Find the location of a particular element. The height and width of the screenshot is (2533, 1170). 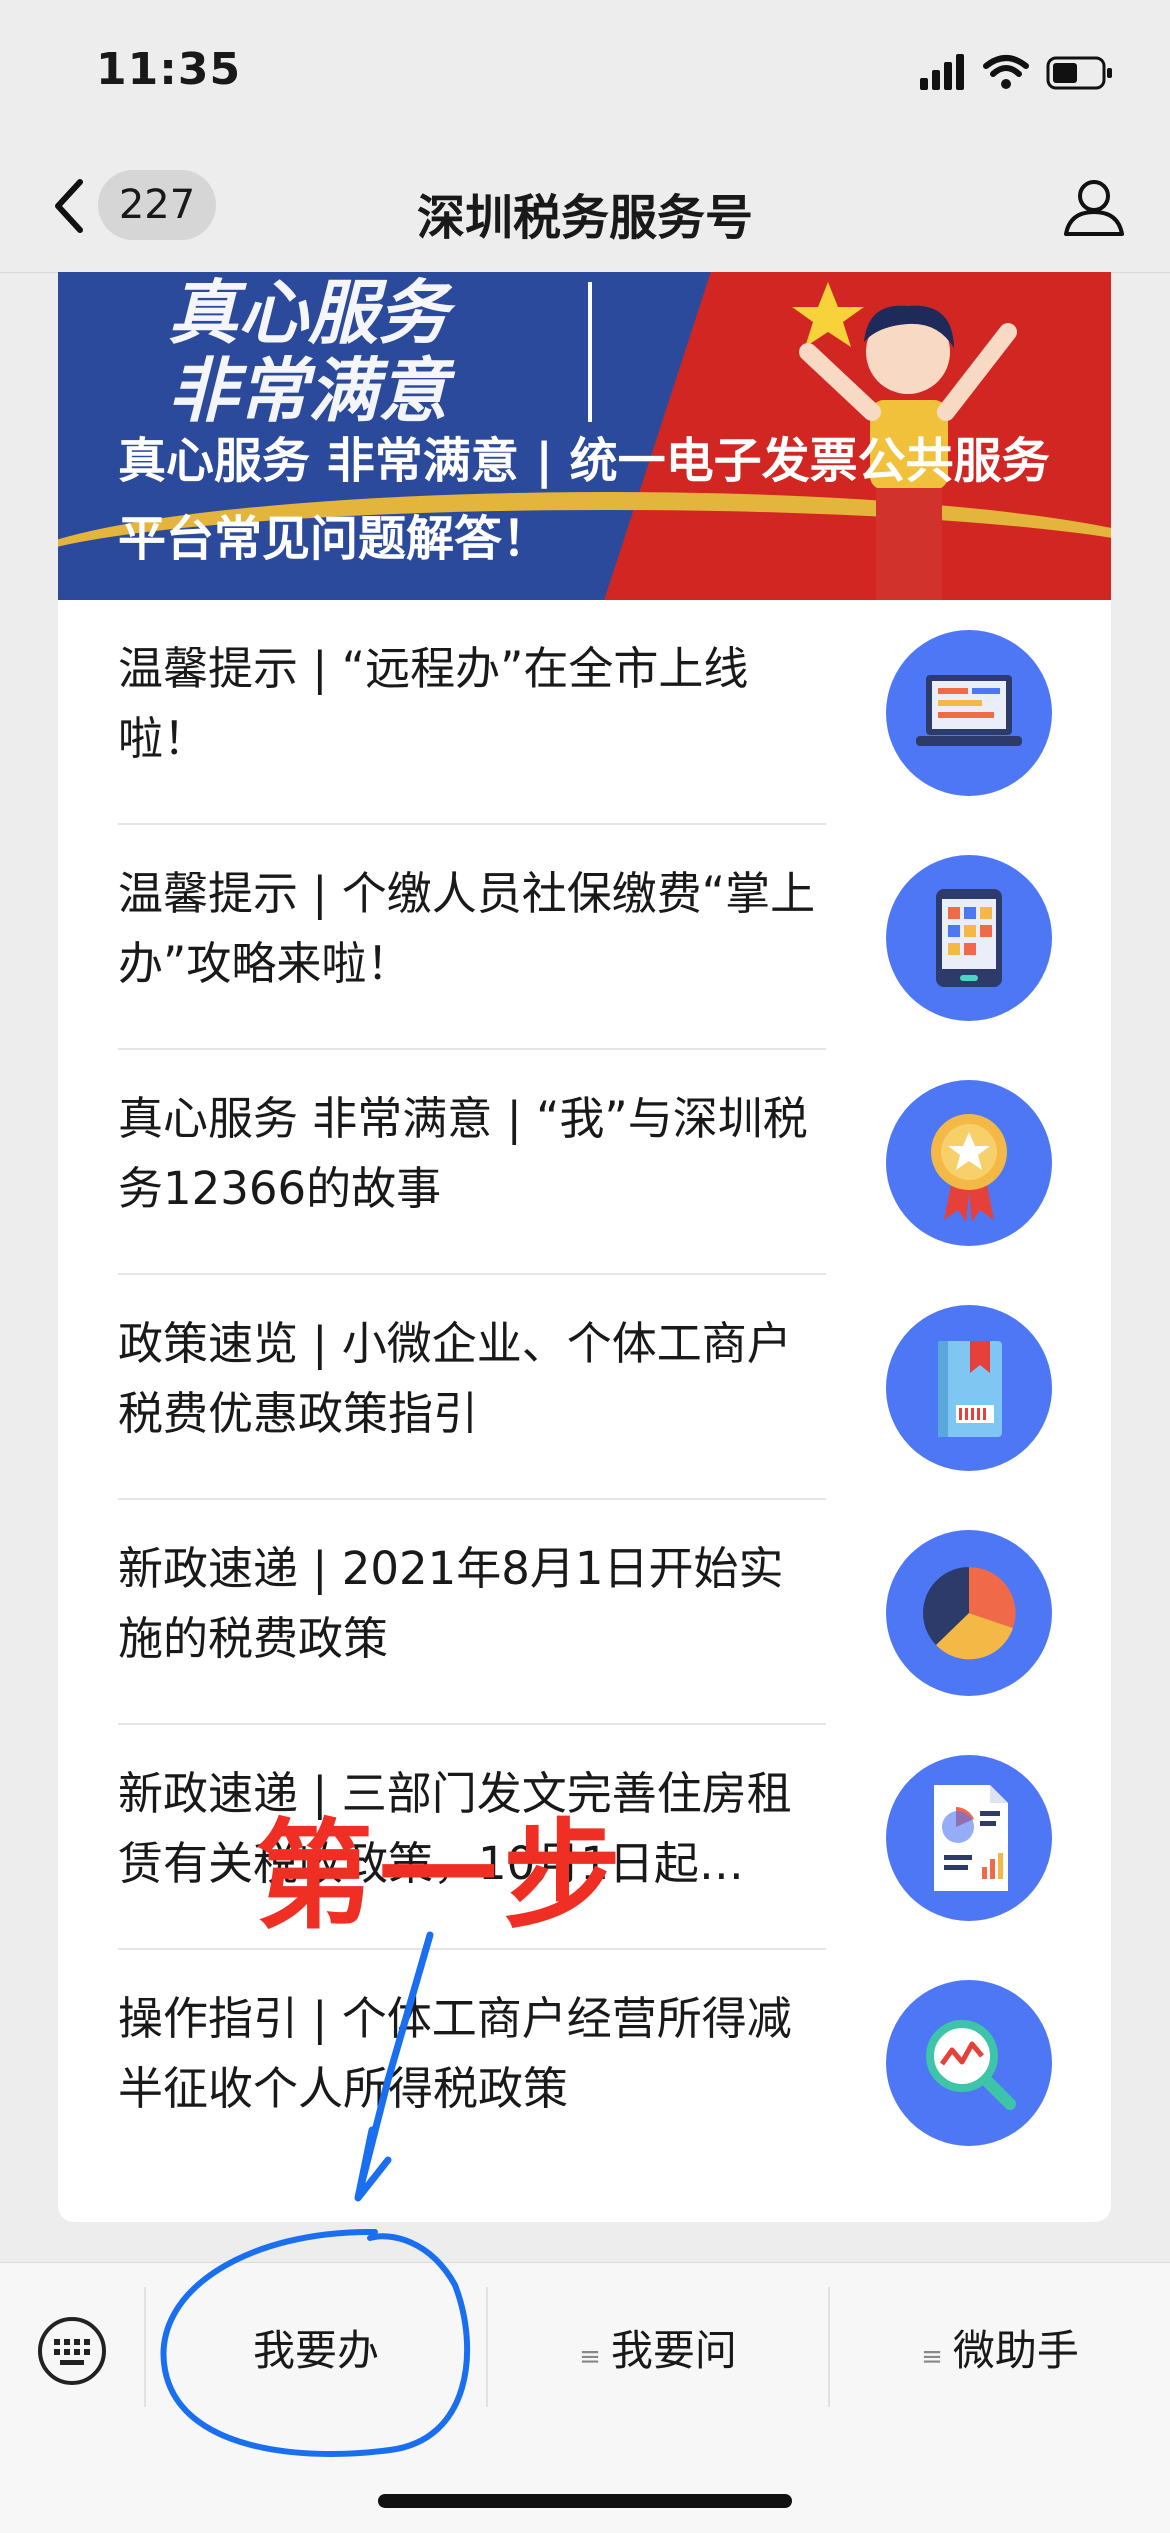

cellular-signal-icon is located at coordinates (942, 72).